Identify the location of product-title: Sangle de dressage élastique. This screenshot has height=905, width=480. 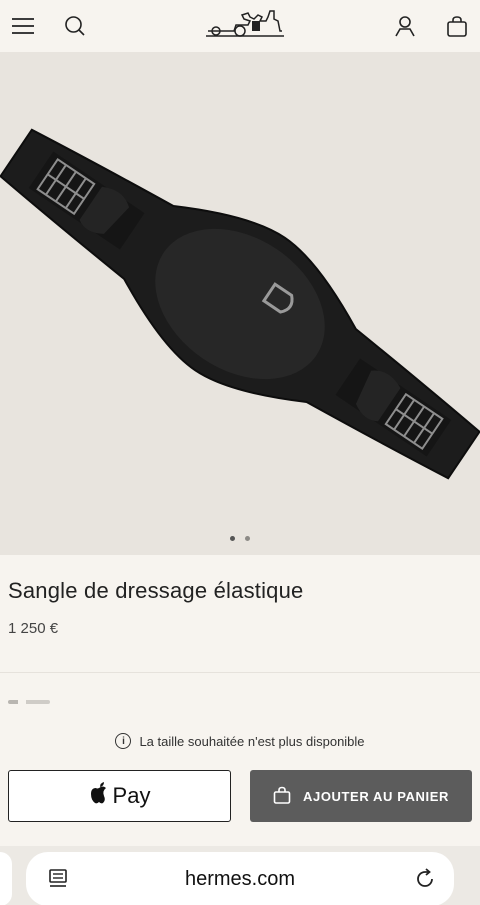
(156, 590).